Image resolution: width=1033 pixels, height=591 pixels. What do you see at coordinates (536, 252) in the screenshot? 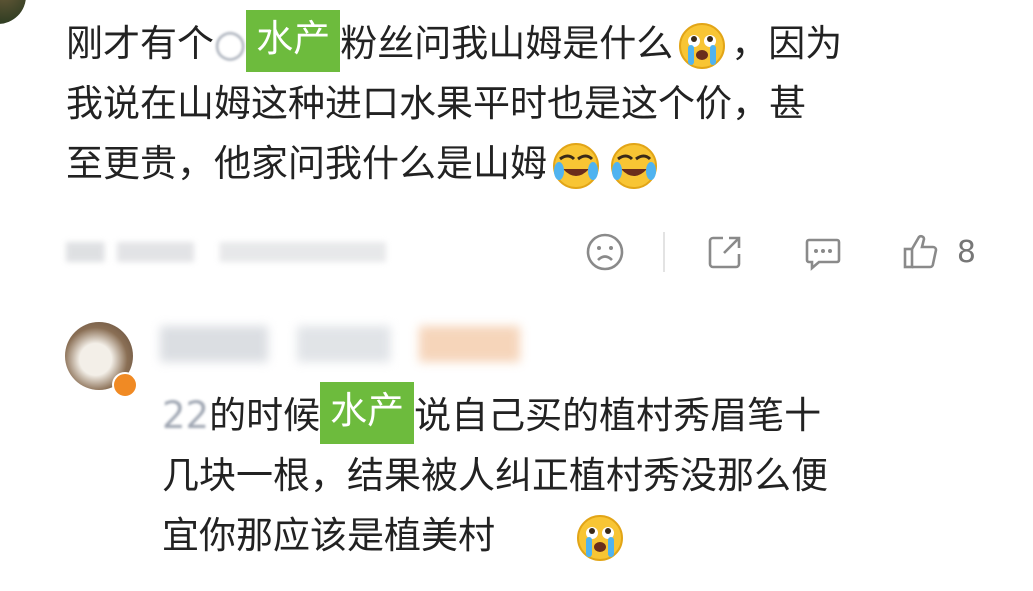
I see `comment-meta: 8` at bounding box center [536, 252].